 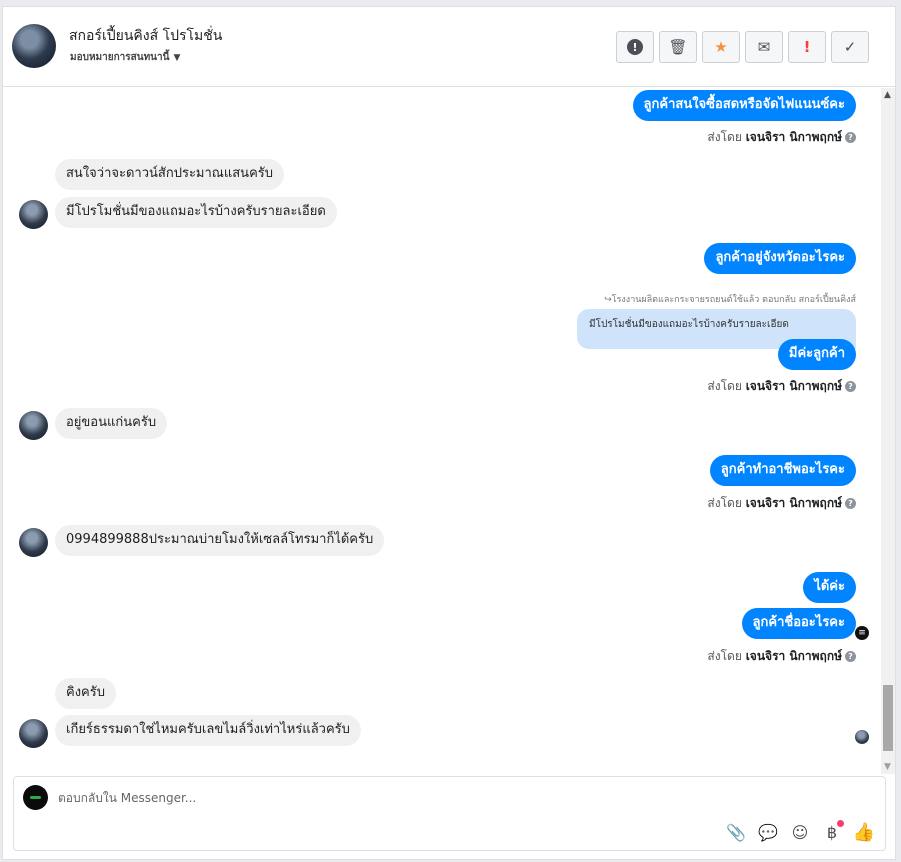 What do you see at coordinates (85, 693) in the screenshot?
I see `message-incoming: คิงครับ` at bounding box center [85, 693].